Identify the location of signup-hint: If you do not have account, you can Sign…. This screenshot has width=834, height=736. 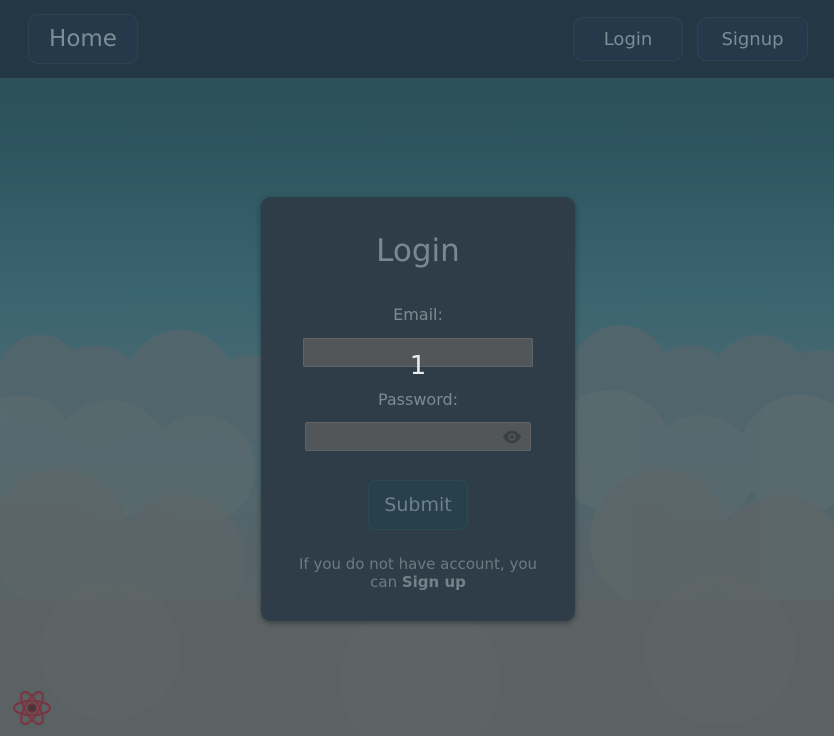
(418, 573).